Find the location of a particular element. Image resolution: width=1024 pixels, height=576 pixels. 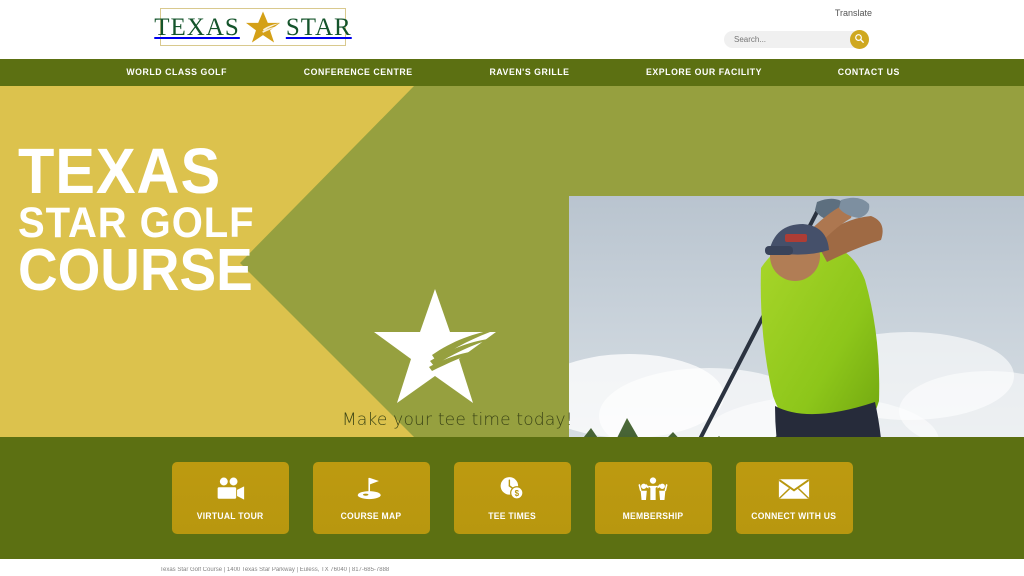

golf-flag-green-icon is located at coordinates (371, 489).